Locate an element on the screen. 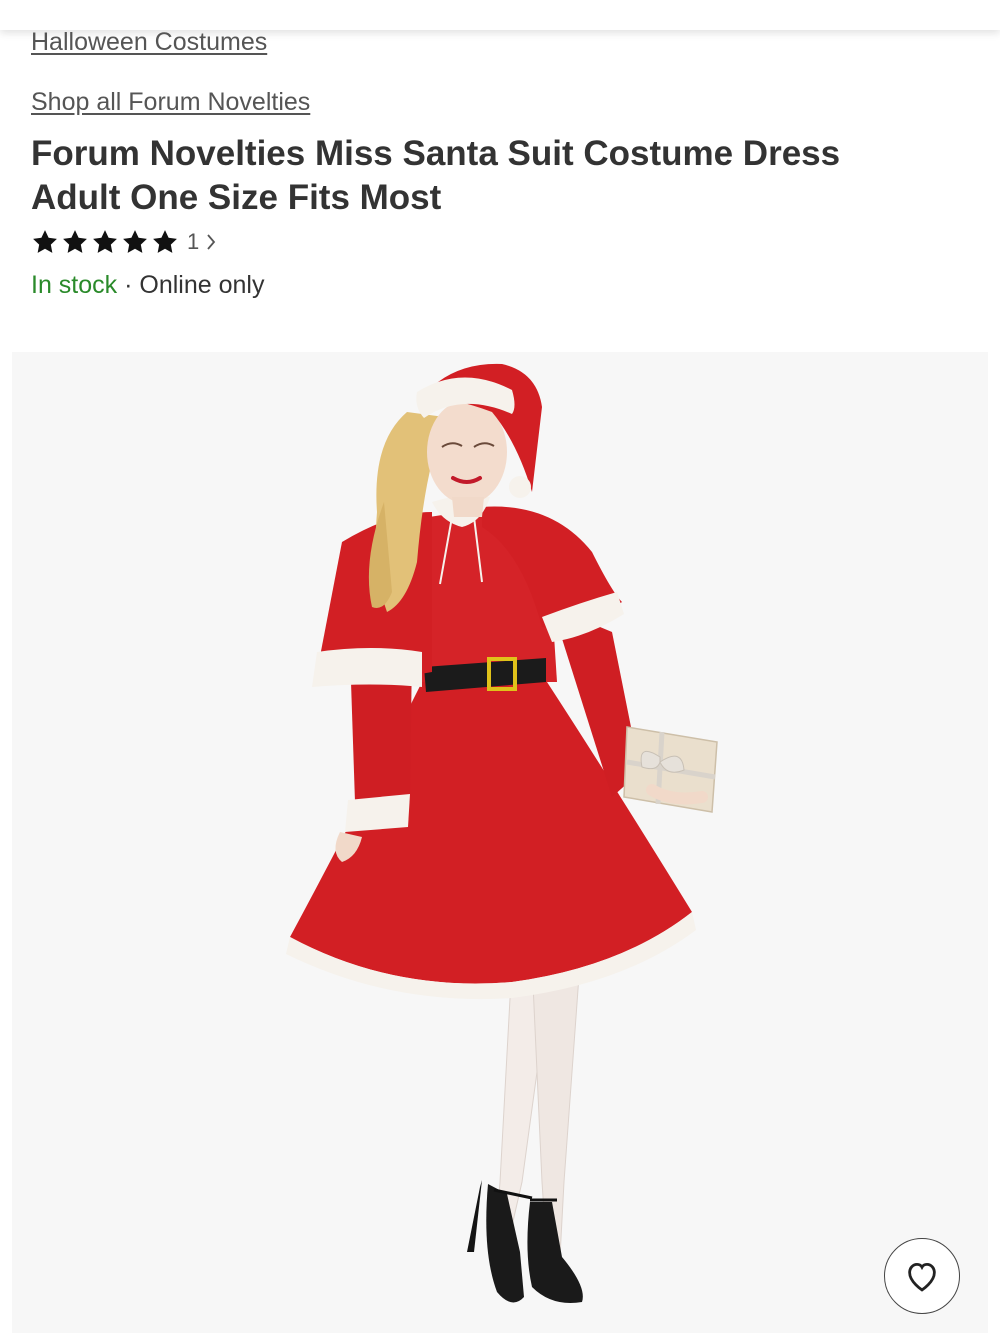 Image resolution: width=1000 pixels, height=1333 pixels. heart-icon is located at coordinates (922, 1276).